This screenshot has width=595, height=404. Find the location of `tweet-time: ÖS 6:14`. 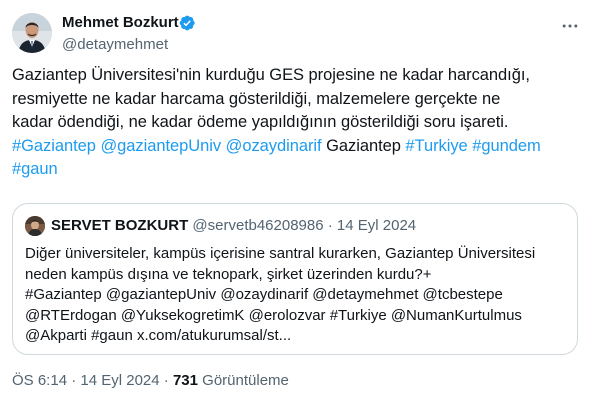

tweet-time: ÖS 6:14 is located at coordinates (41, 380).